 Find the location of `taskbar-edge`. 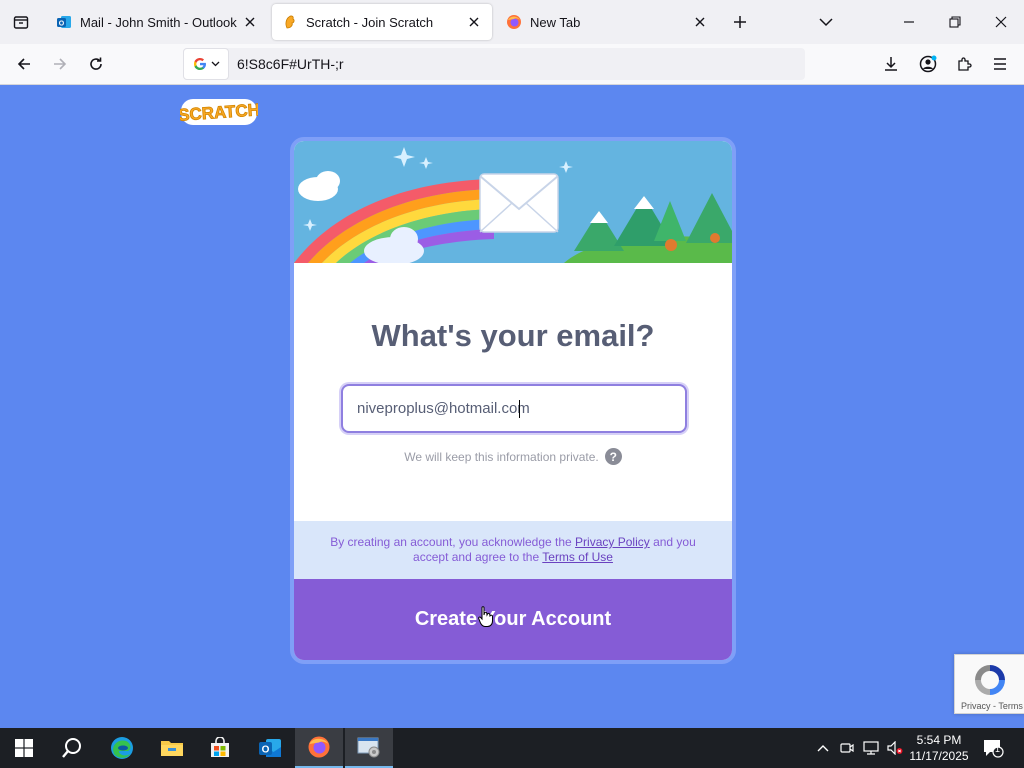

taskbar-edge is located at coordinates (122, 748).